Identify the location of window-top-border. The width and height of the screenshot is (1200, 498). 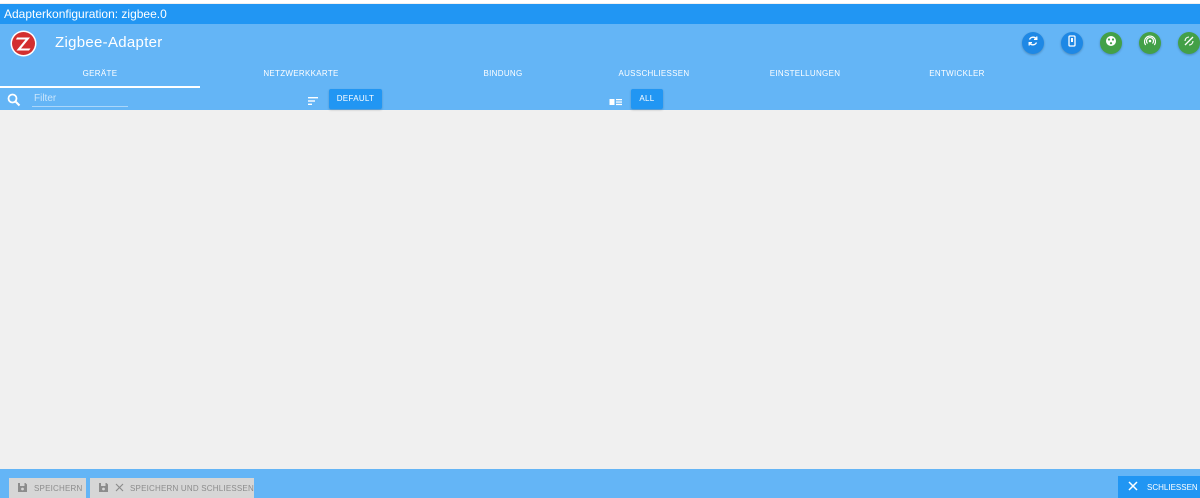
(600, 1).